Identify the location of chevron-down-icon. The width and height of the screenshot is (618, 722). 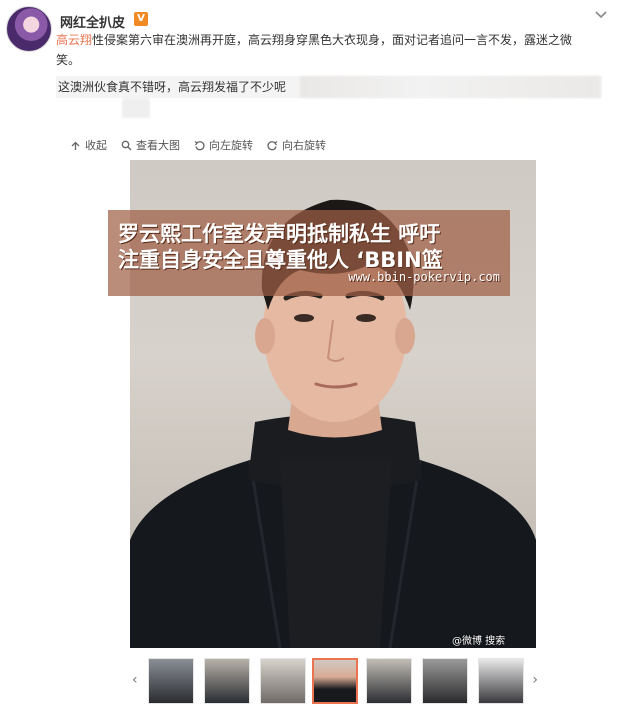
(601, 15).